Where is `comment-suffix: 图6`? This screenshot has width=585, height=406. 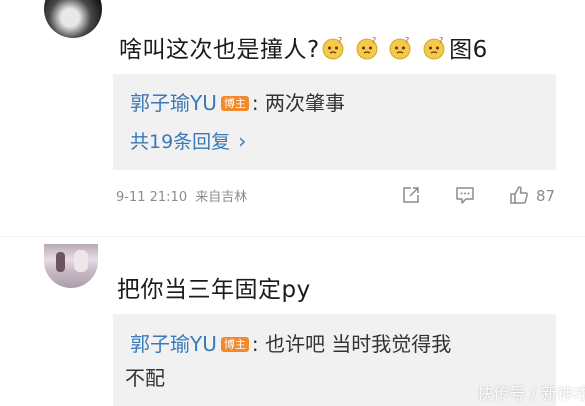
comment-suffix: 图6 is located at coordinates (468, 50).